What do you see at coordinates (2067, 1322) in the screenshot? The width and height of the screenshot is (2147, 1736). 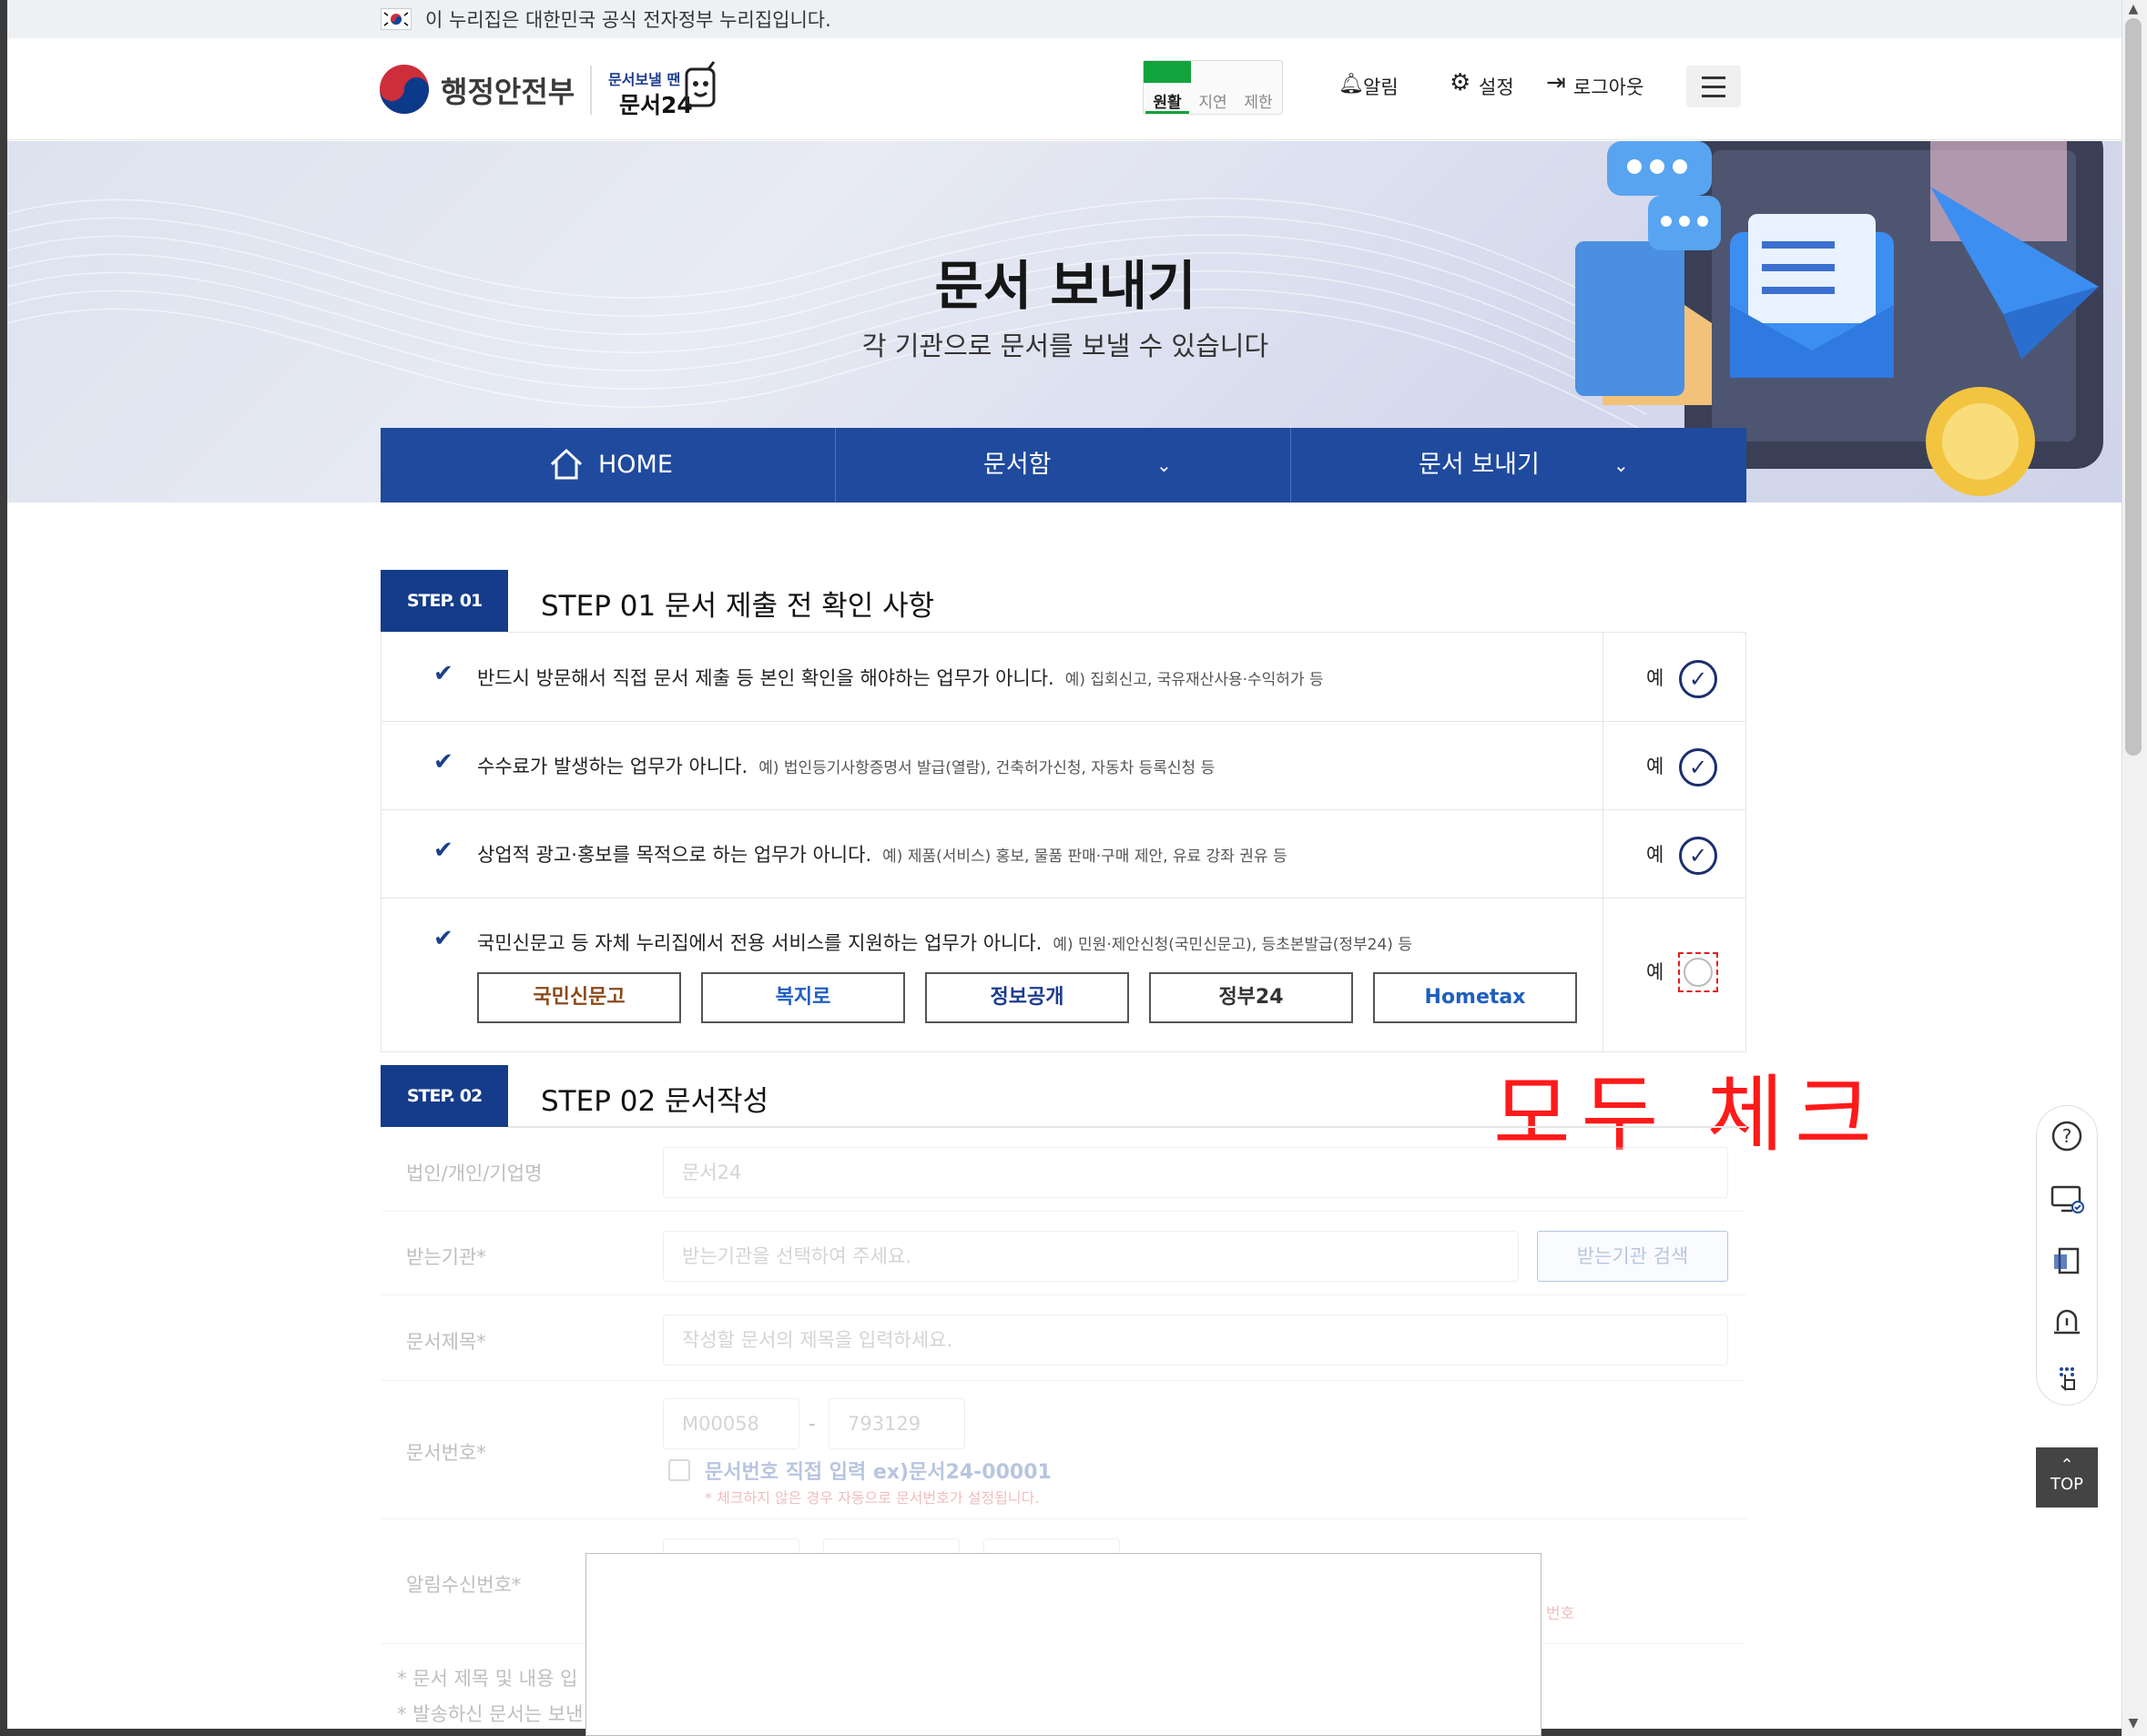 I see `alarm-siren-icon` at bounding box center [2067, 1322].